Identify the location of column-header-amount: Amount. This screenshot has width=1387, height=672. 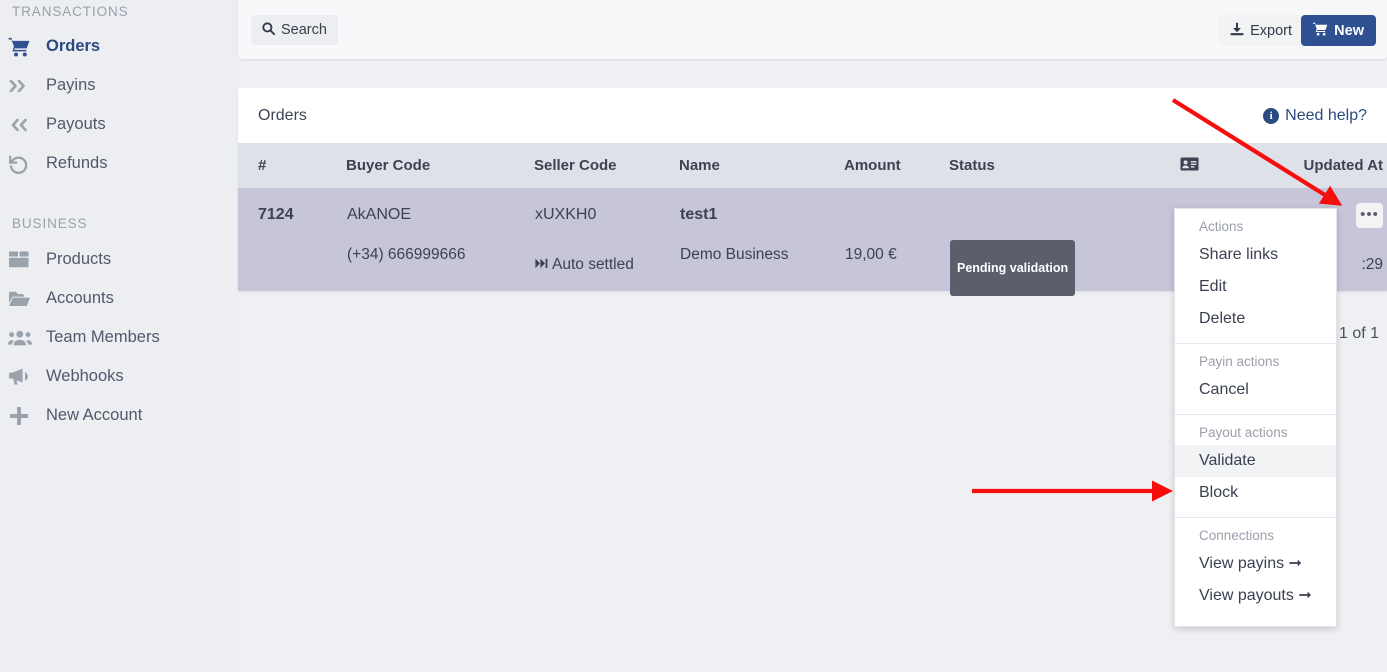
(896, 165).